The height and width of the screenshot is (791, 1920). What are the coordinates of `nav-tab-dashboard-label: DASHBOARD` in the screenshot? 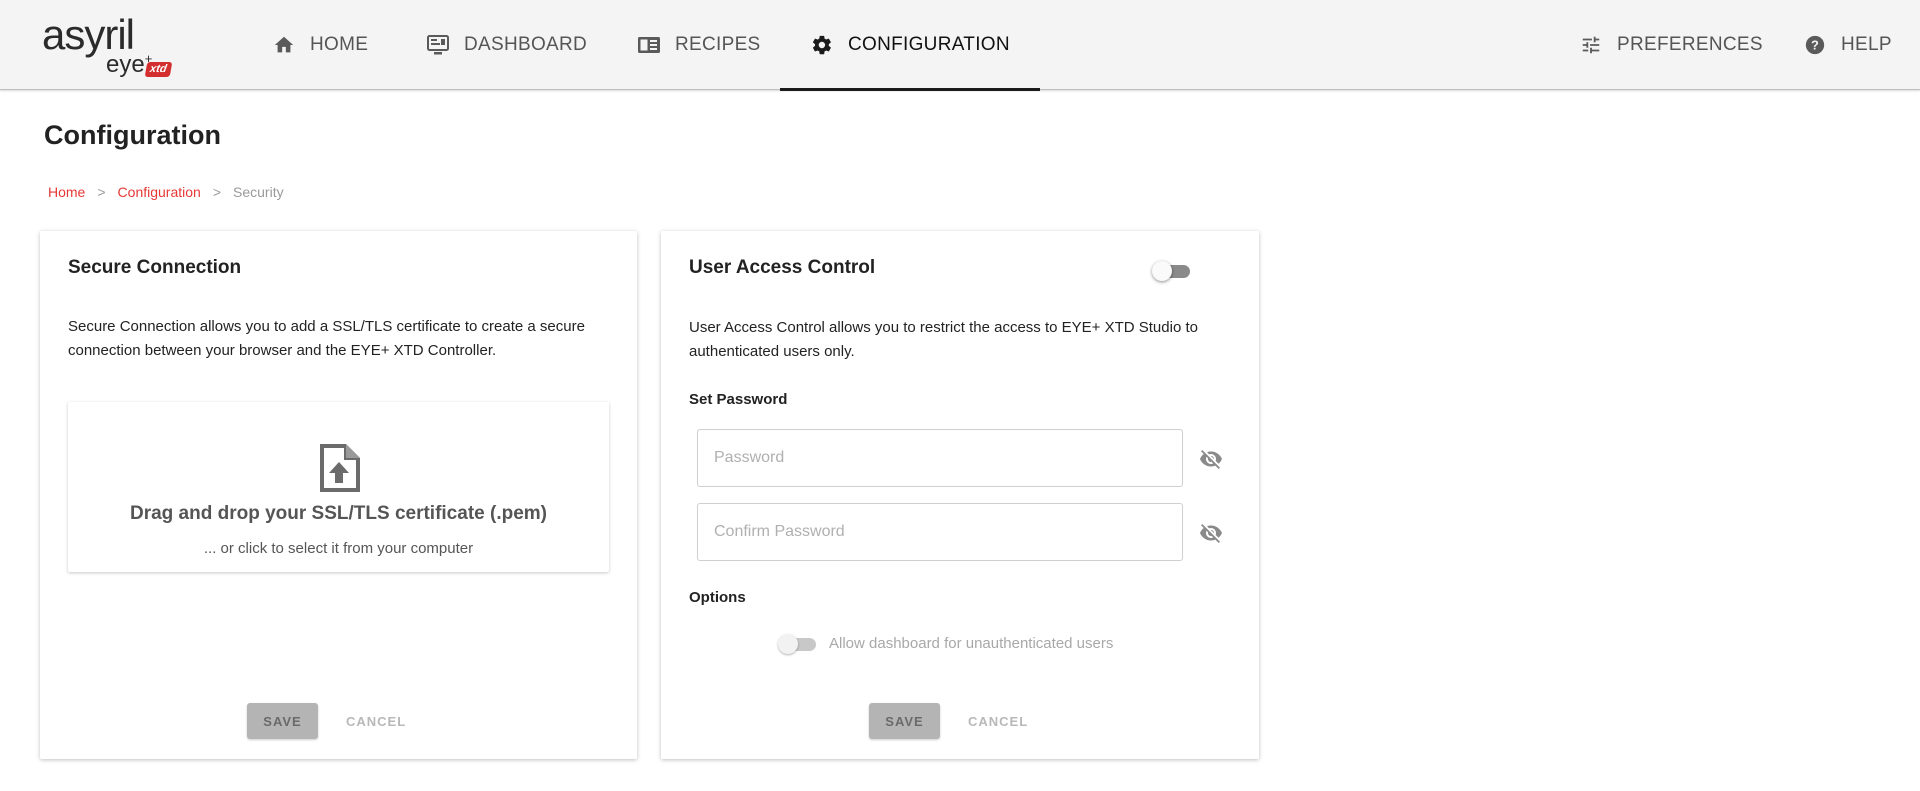 It's located at (526, 44).